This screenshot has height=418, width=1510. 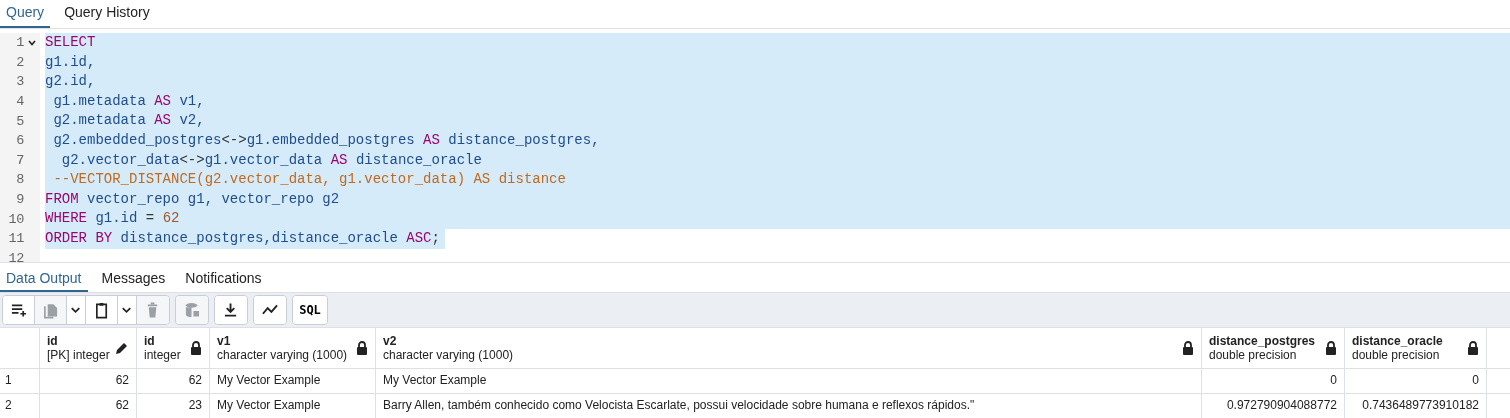 What do you see at coordinates (19, 102) in the screenshot?
I see `line-number: 4` at bounding box center [19, 102].